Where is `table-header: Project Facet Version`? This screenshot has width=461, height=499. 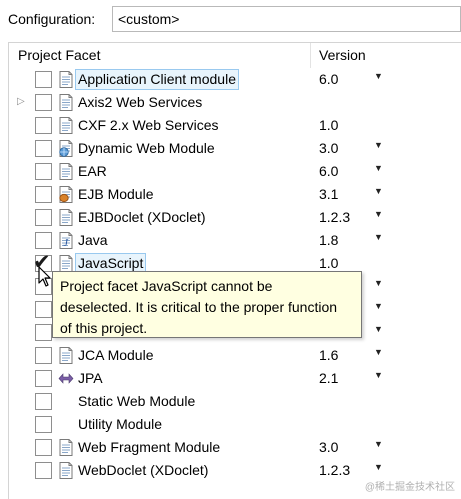 table-header: Project Facet Version is located at coordinates (235, 55).